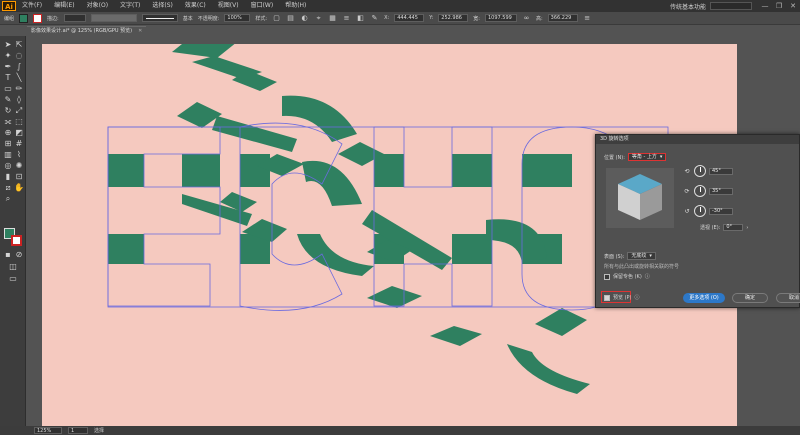 Image resolution: width=800 pixels, height=435 pixels. What do you see at coordinates (19, 133) in the screenshot?
I see `live-paint-tool-icon: ◩` at bounding box center [19, 133].